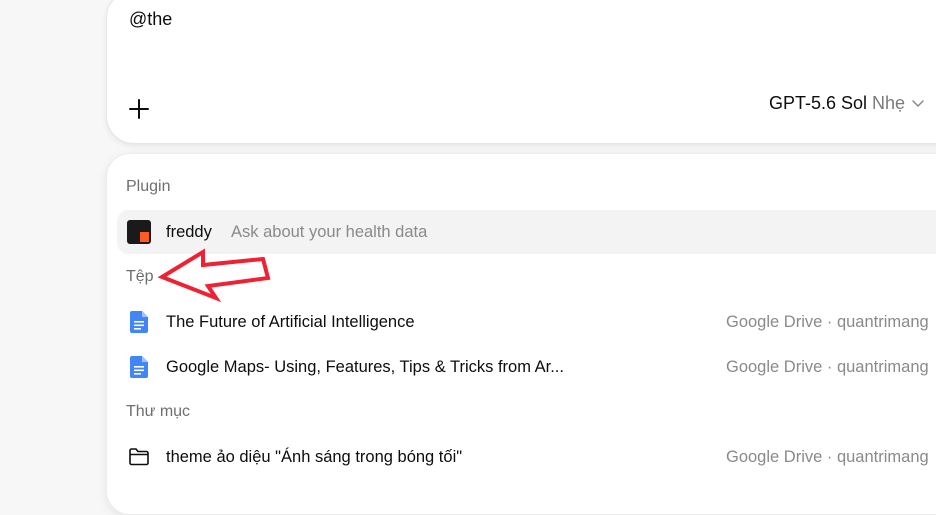 The image size is (936, 515). Describe the element at coordinates (148, 186) in the screenshot. I see `plugin-section-title: Plugin` at that location.